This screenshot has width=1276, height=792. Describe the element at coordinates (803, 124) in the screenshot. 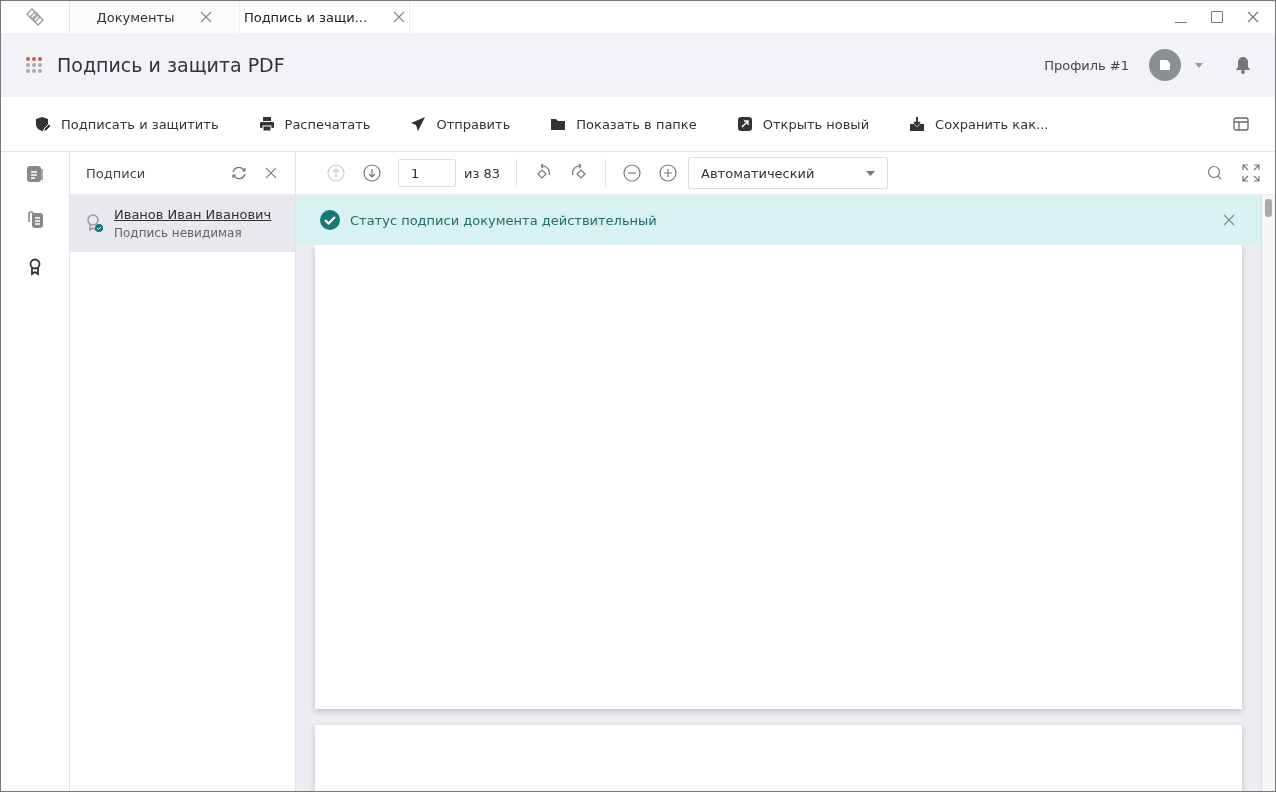

I see `toolbar-button: Открыть новый` at that location.